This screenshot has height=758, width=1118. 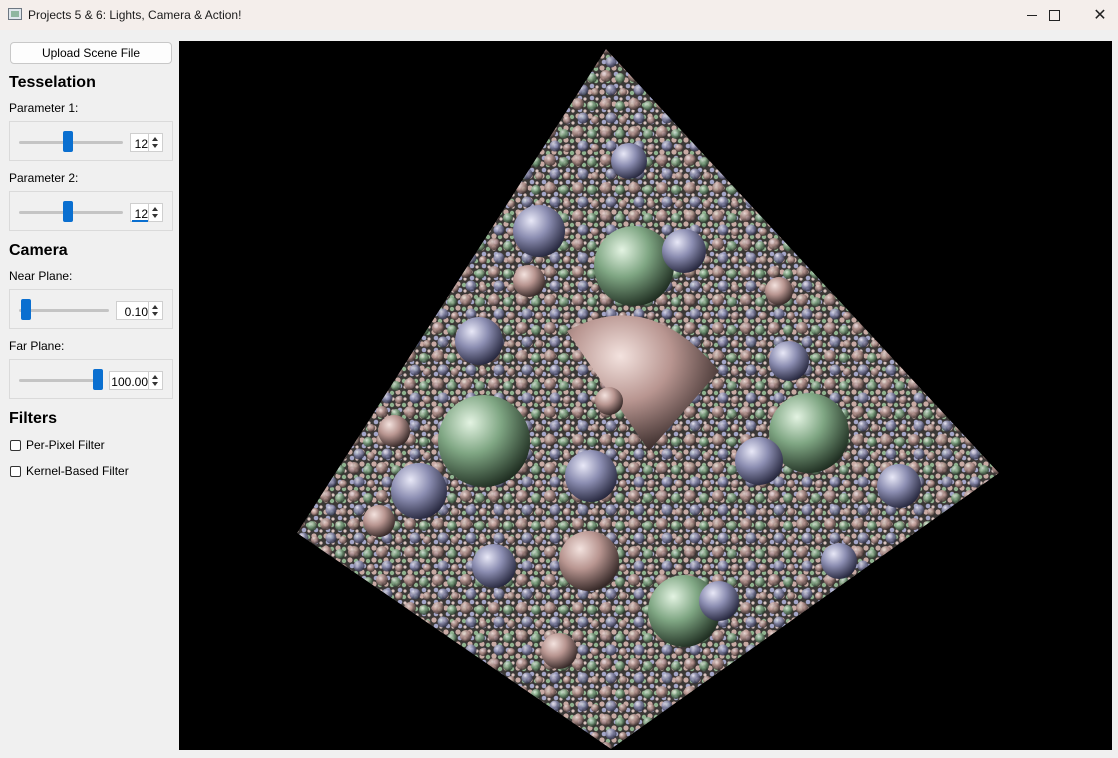 I want to click on maximize-button, so click(x=1054, y=15).